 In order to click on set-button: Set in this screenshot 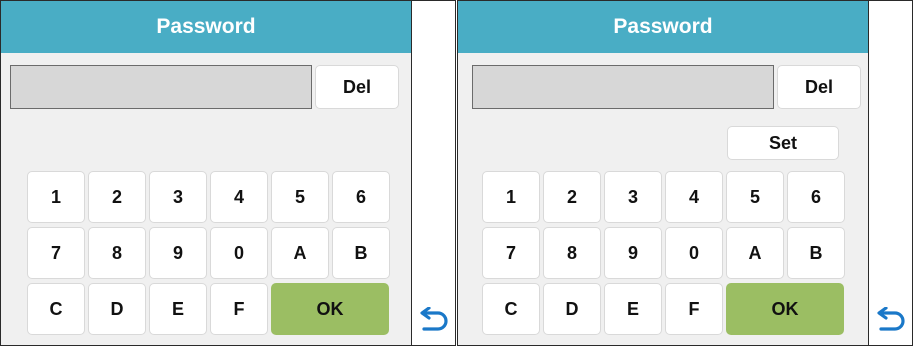, I will do `click(783, 143)`.